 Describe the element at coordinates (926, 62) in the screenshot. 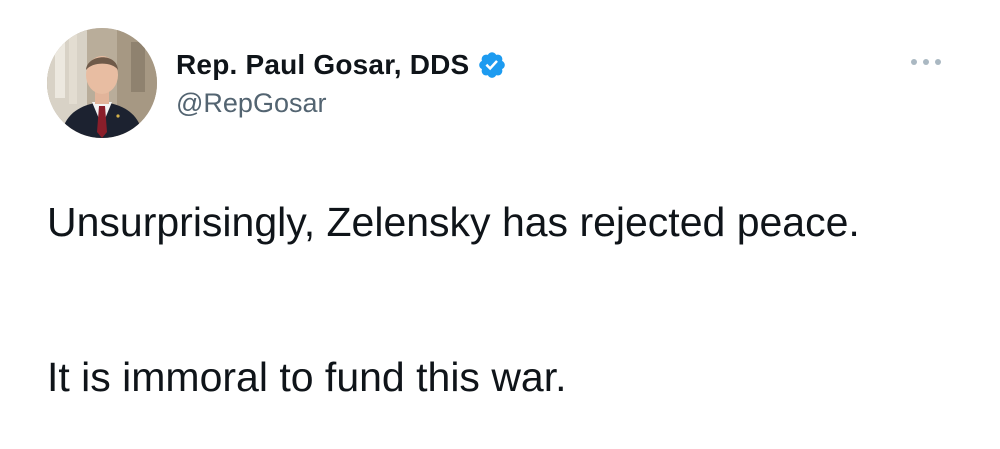

I see `more-options-icon` at that location.